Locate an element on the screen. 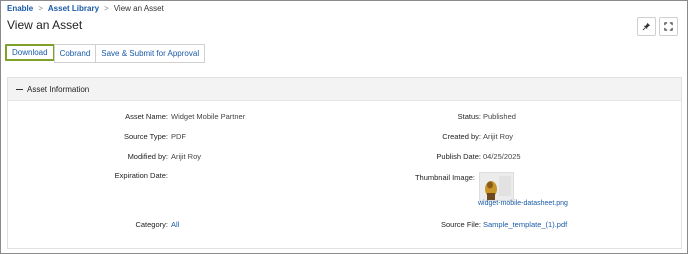  thumbnail-preview-image is located at coordinates (496, 186).